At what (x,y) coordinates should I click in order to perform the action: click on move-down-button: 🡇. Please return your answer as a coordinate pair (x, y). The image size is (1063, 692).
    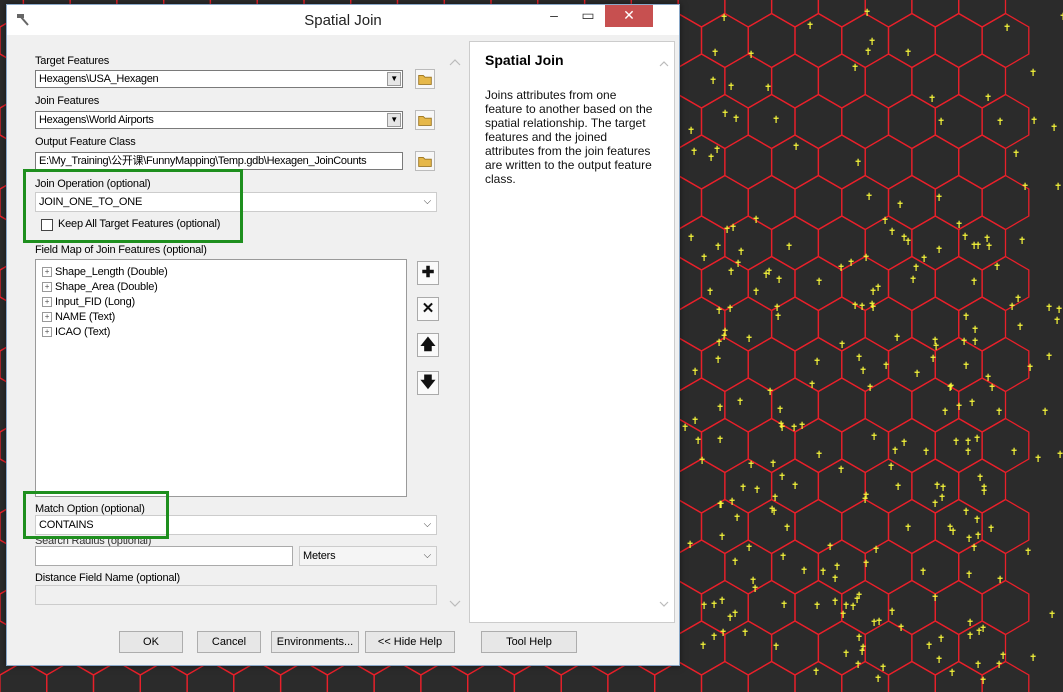
    Looking at the image, I should click on (428, 383).